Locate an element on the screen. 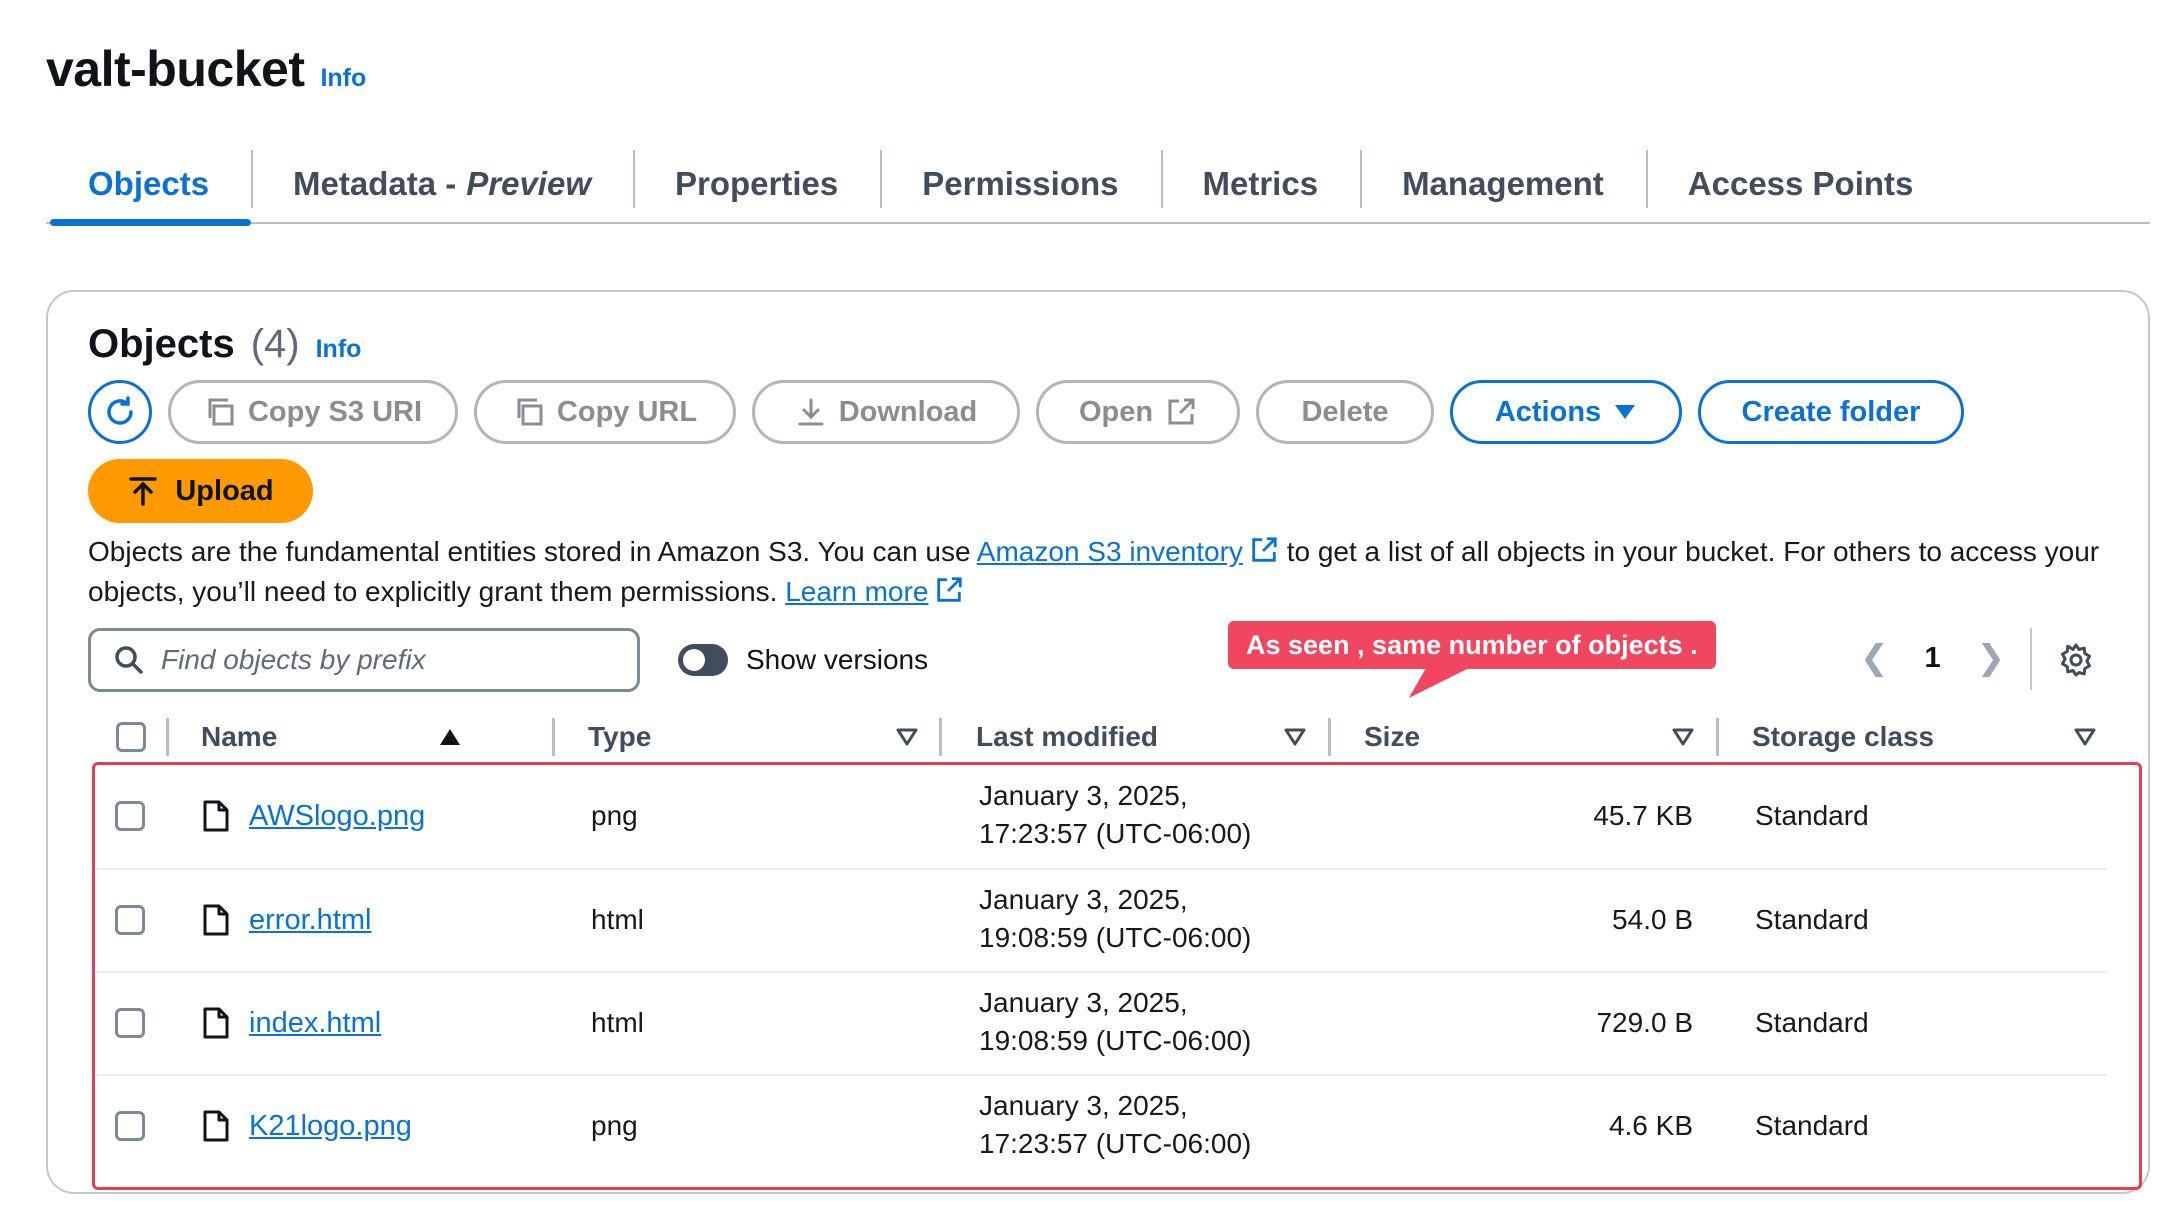 The width and height of the screenshot is (2184, 1218). tab-properties-label: Properties is located at coordinates (757, 183).